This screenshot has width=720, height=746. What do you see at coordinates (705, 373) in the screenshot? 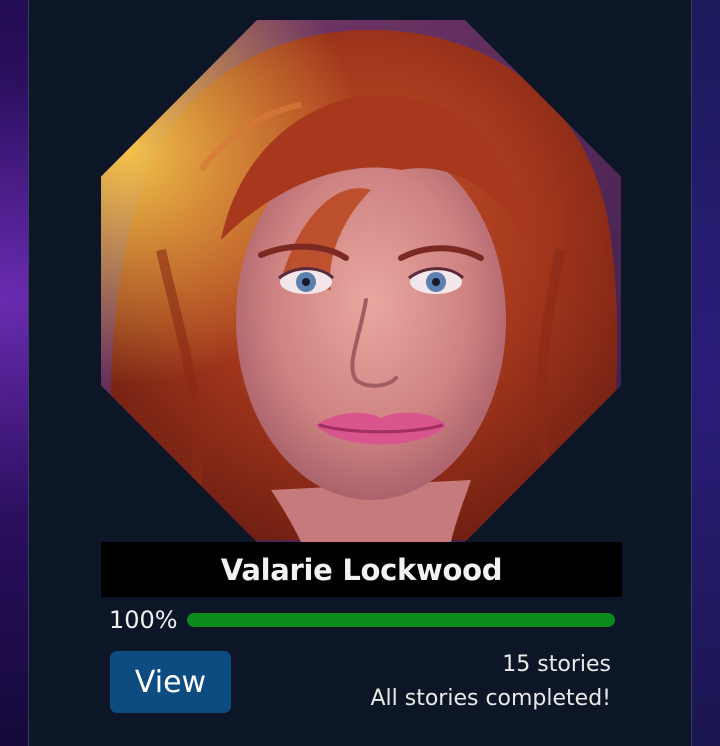
I see `background-right` at bounding box center [705, 373].